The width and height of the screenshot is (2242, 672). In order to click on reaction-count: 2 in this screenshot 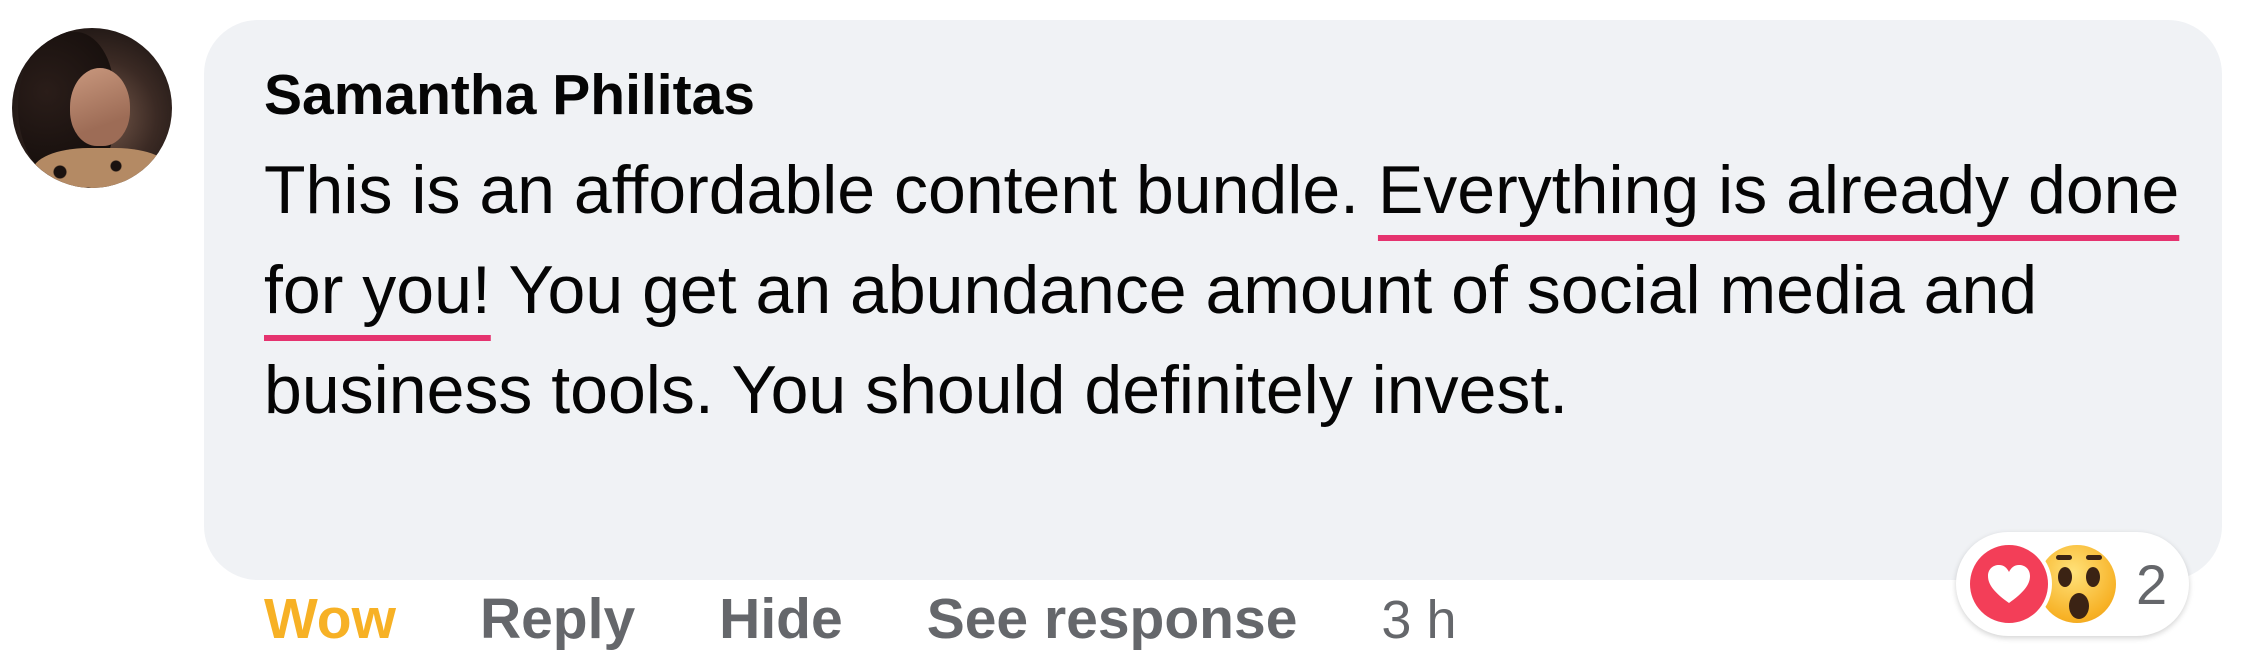, I will do `click(2152, 584)`.